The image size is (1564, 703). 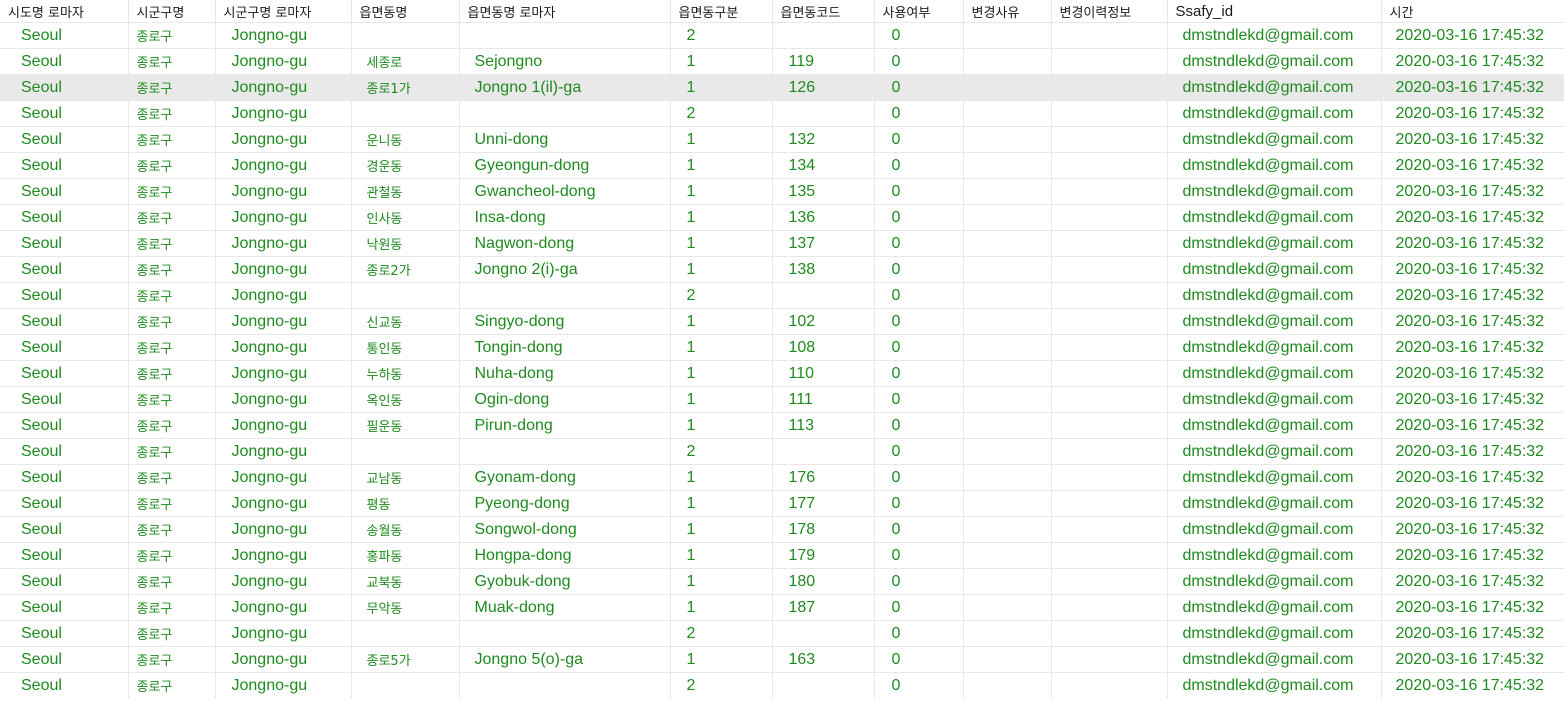 What do you see at coordinates (565, 607) in the screenshot?
I see `cell-eupmyeondong-romaja: Muak-dong` at bounding box center [565, 607].